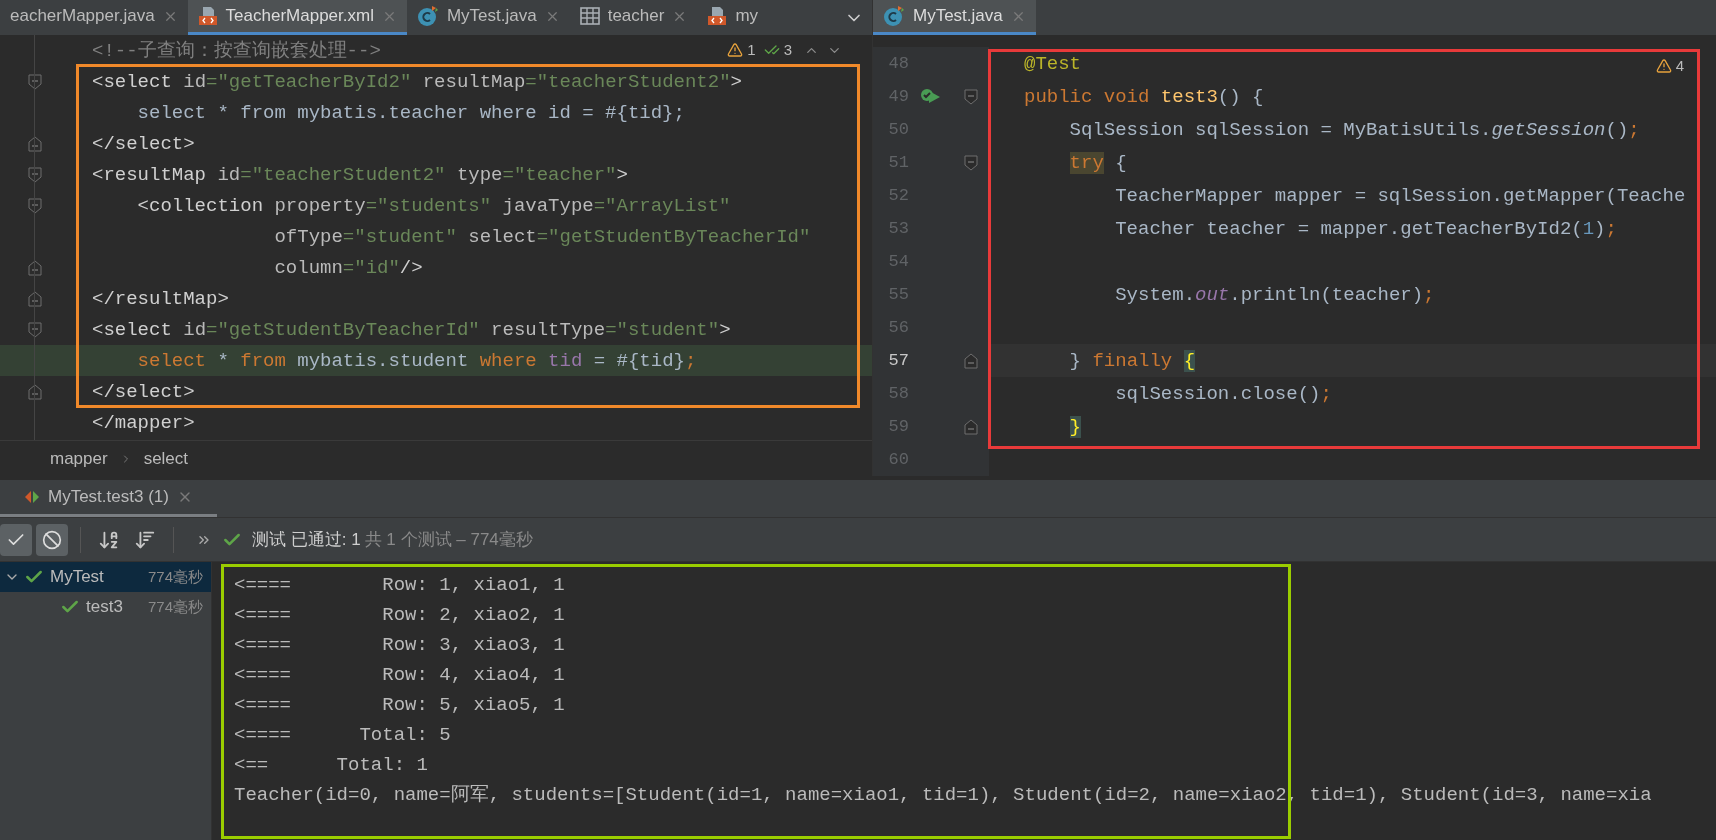  I want to click on show-passed-toggle, so click(16, 539).